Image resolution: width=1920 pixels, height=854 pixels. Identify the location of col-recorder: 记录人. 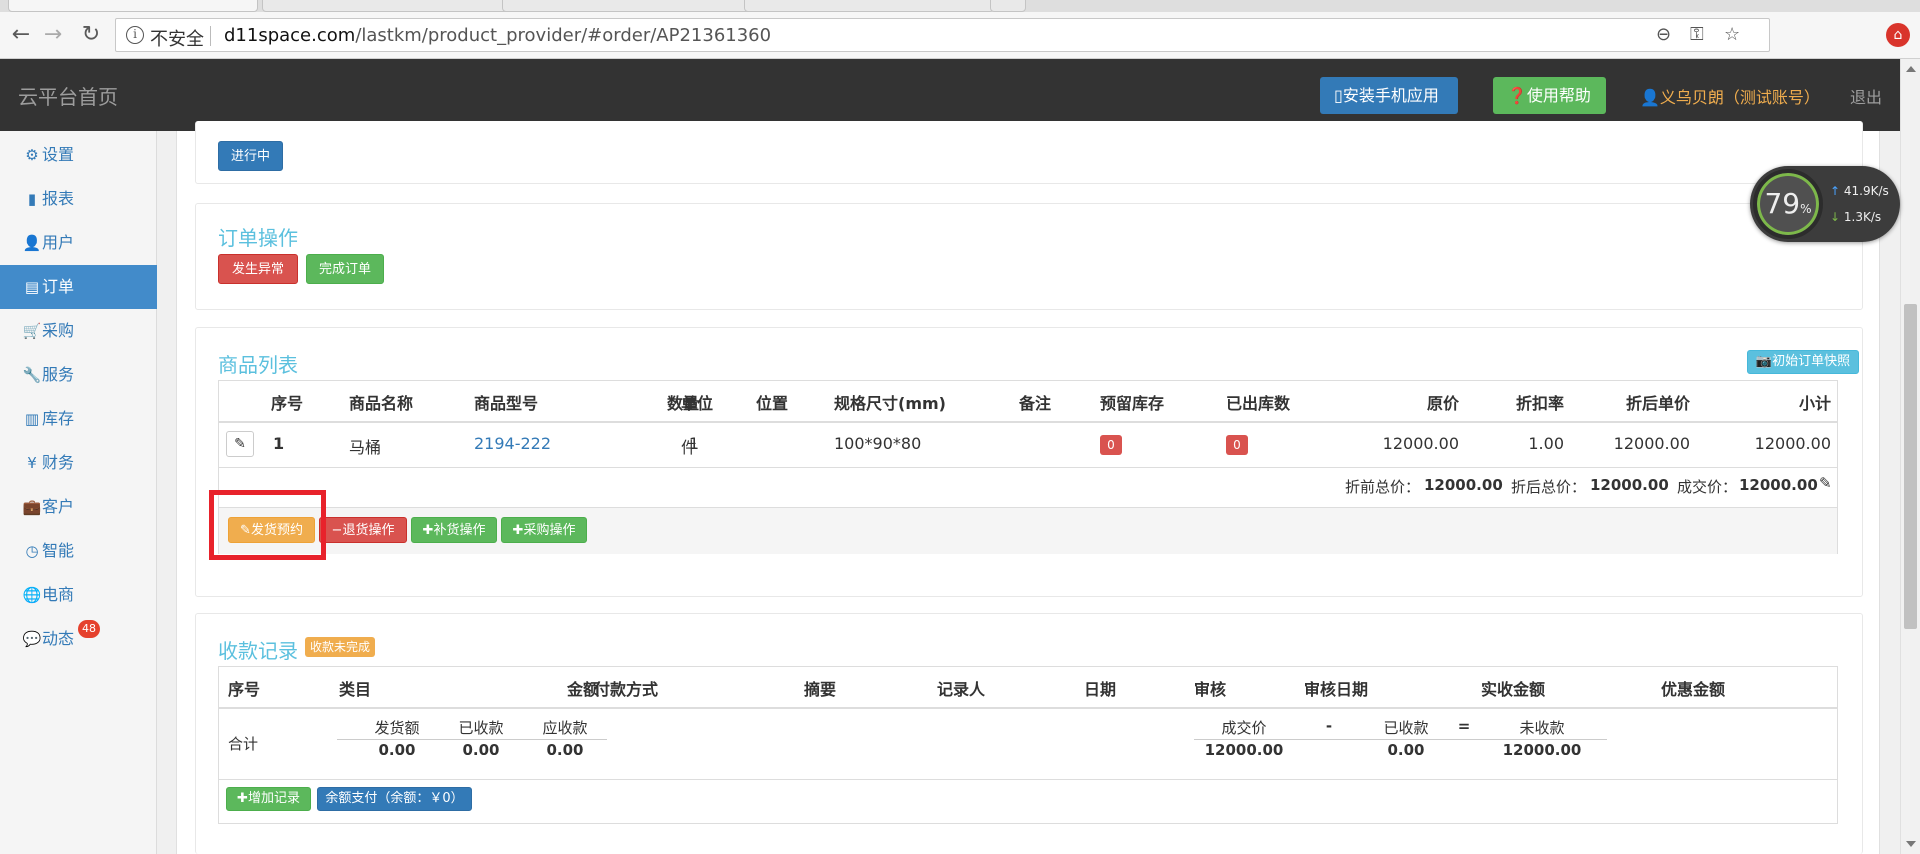
(961, 689).